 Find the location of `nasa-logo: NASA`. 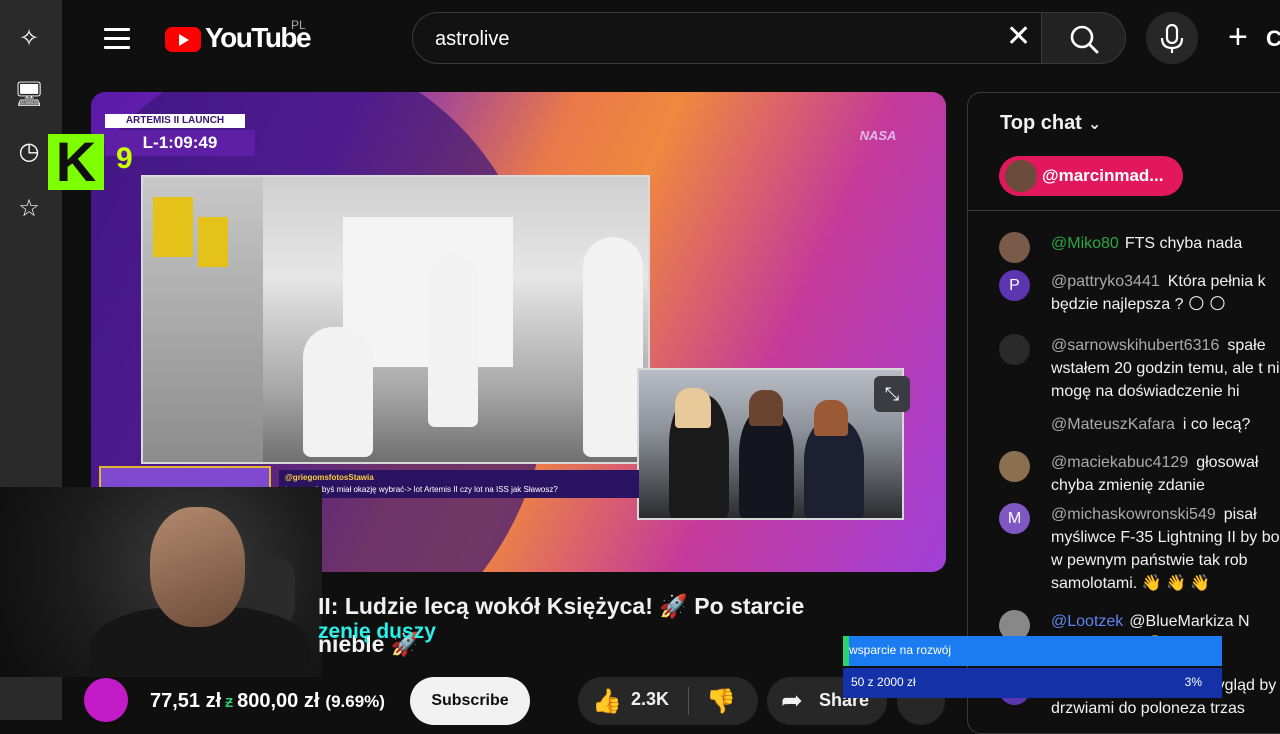

nasa-logo: NASA is located at coordinates (878, 135).